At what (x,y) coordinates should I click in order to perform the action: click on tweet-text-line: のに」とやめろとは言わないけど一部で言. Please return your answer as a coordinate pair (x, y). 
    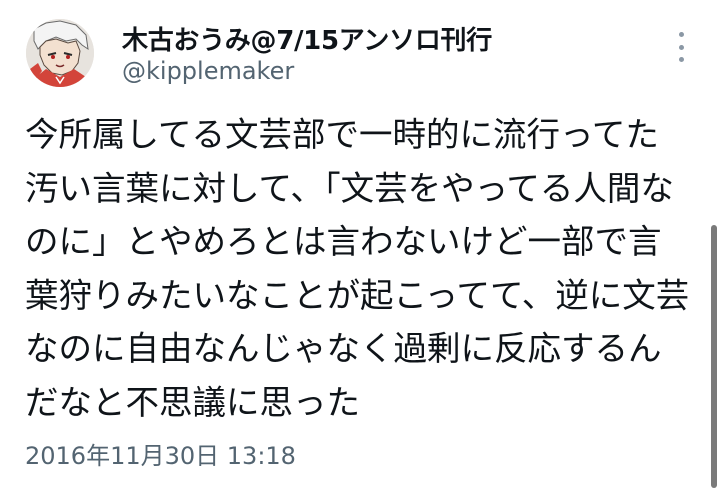
    Looking at the image, I should click on (343, 241).